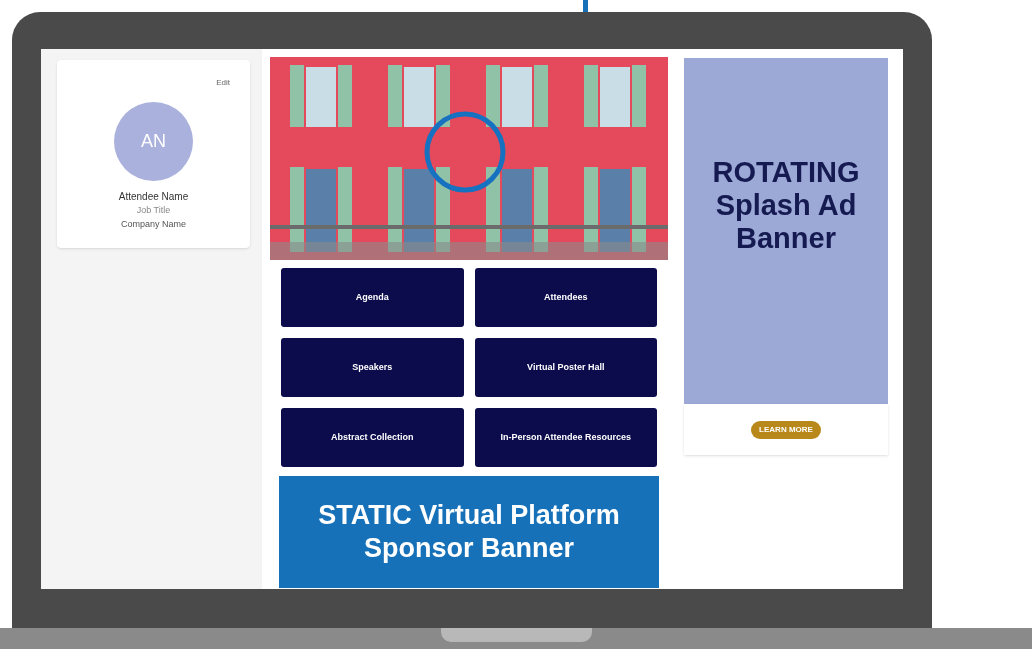  I want to click on sponsor-banner-text: STATIC Virtual Platform Sponsor Banner, so click(469, 532).